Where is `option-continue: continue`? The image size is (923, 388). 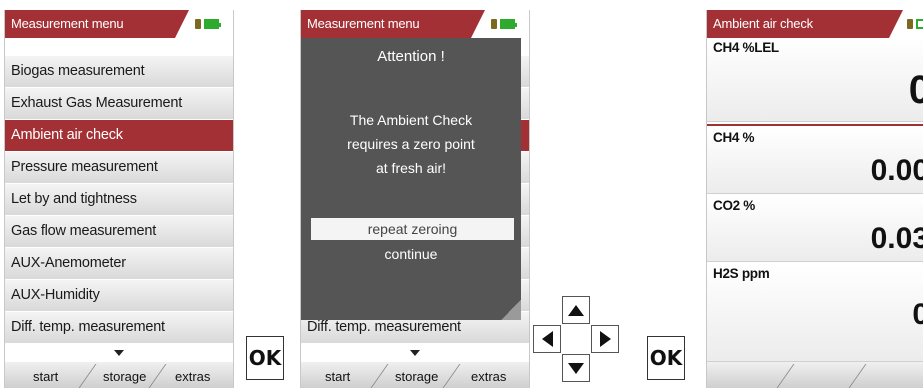 option-continue: continue is located at coordinates (411, 254).